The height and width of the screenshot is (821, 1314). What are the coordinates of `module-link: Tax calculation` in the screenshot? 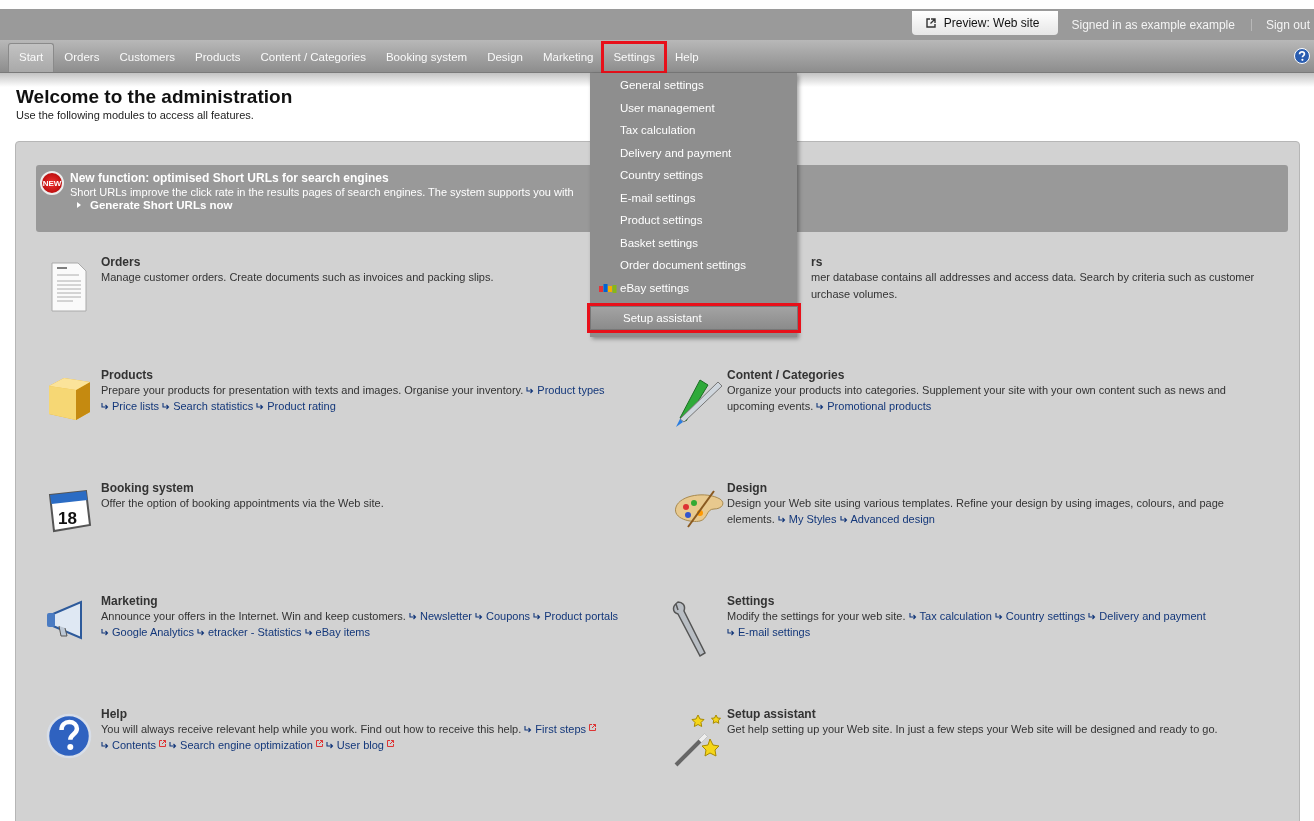 It's located at (950, 616).